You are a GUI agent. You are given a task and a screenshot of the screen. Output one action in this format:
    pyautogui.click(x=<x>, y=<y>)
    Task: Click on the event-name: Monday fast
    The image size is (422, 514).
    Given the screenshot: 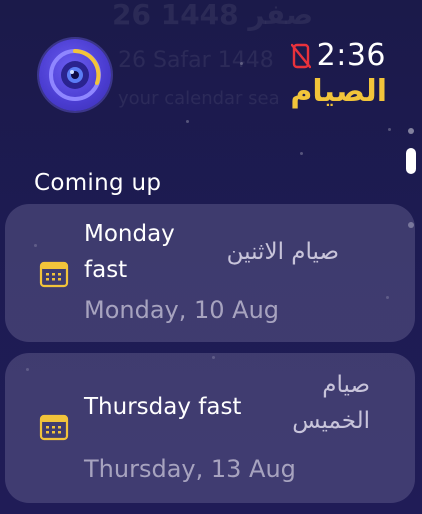 What is the action you would take?
    pyautogui.click(x=129, y=252)
    